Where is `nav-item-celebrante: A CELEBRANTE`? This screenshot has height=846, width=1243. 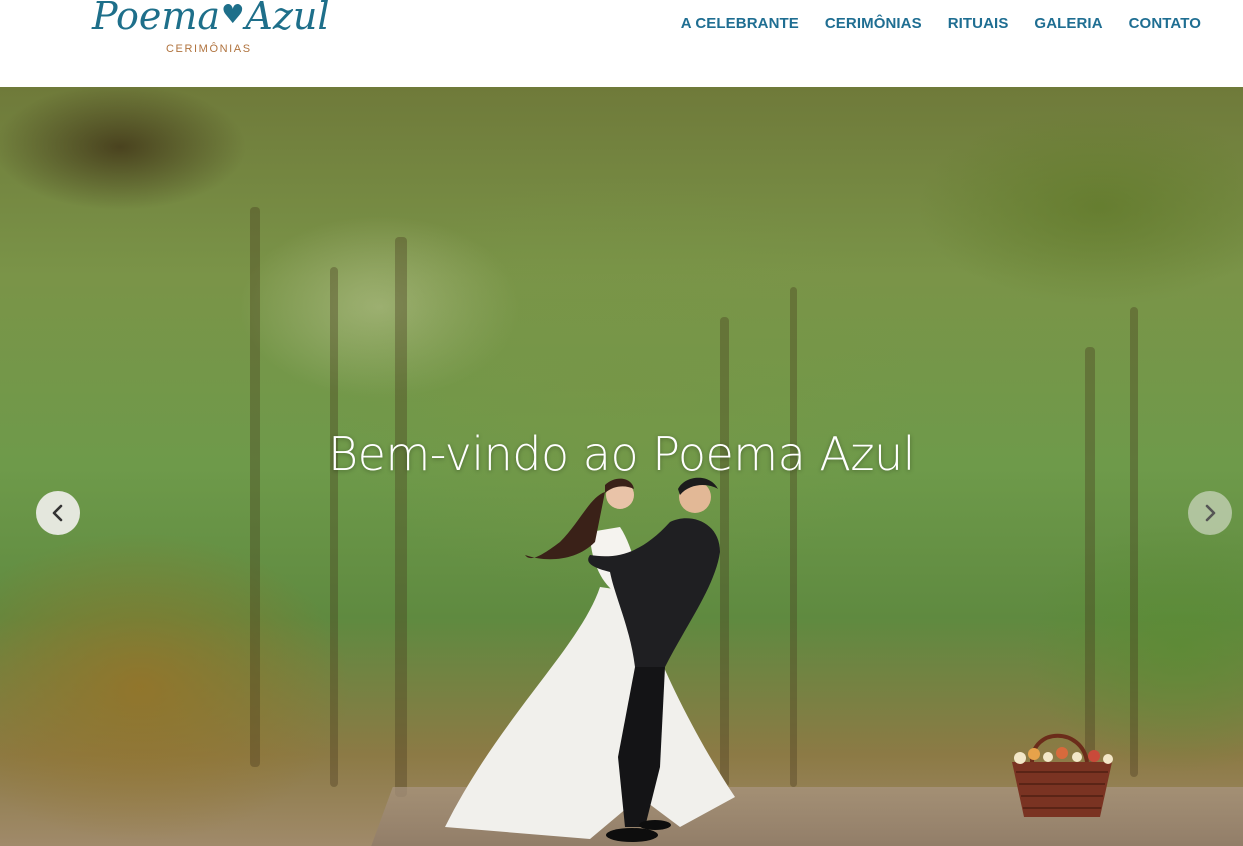
nav-item-celebrante: A CELEBRANTE is located at coordinates (740, 23).